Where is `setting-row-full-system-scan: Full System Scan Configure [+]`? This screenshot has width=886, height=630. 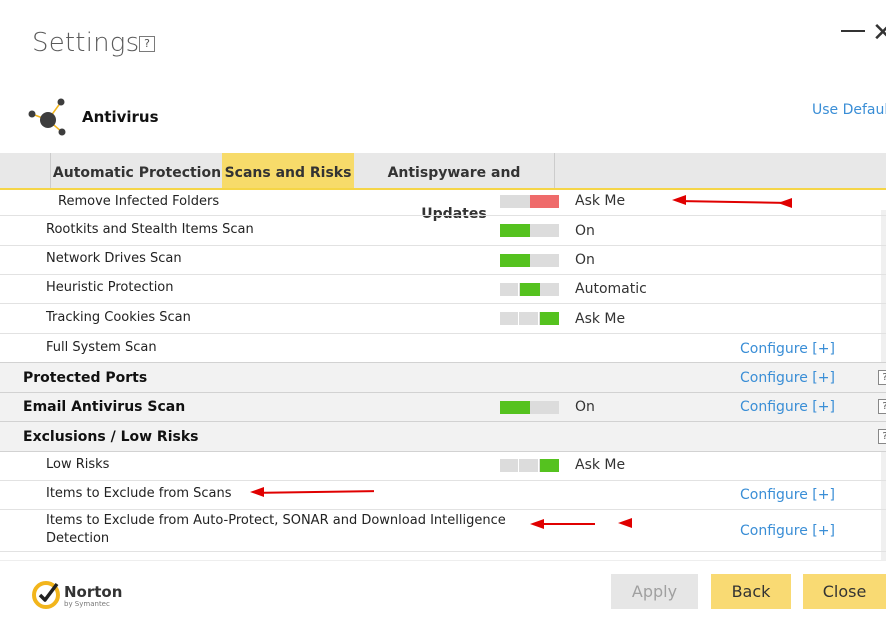 setting-row-full-system-scan: Full System Scan Configure [+] is located at coordinates (443, 348).